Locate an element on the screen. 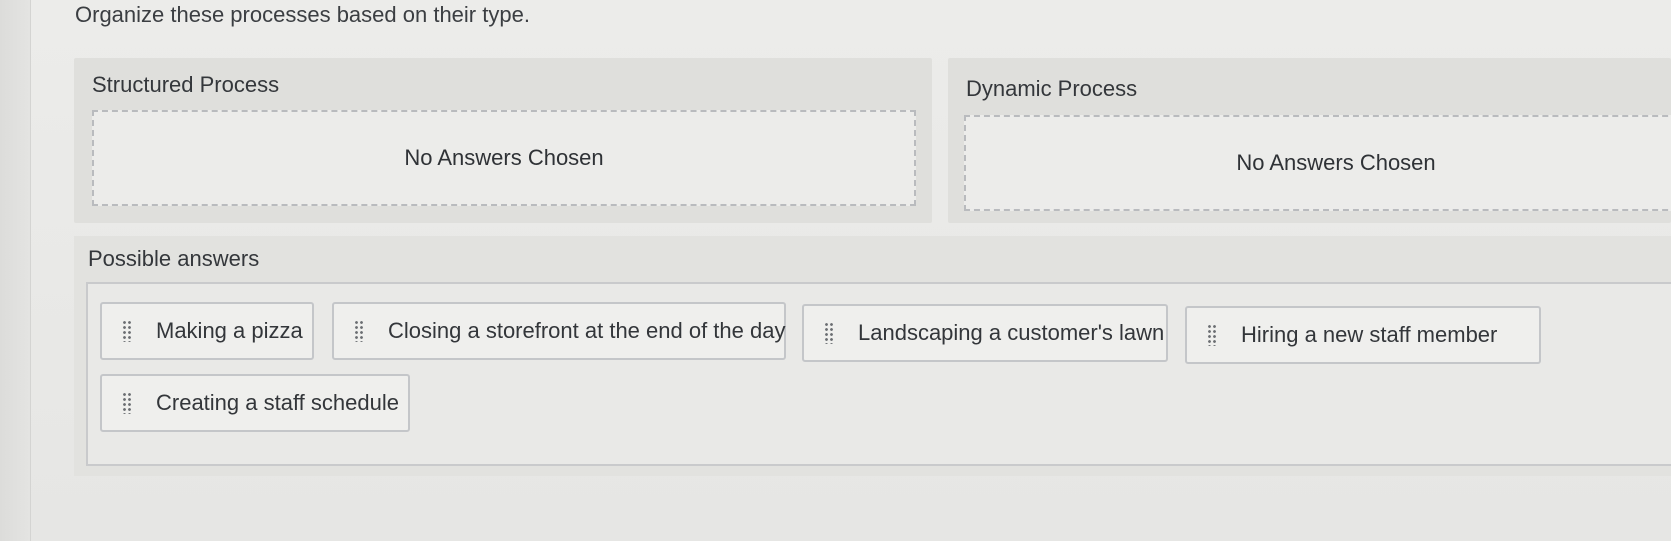  answer-chip-hiring-staff: Hiring a new staff member is located at coordinates (1363, 335).